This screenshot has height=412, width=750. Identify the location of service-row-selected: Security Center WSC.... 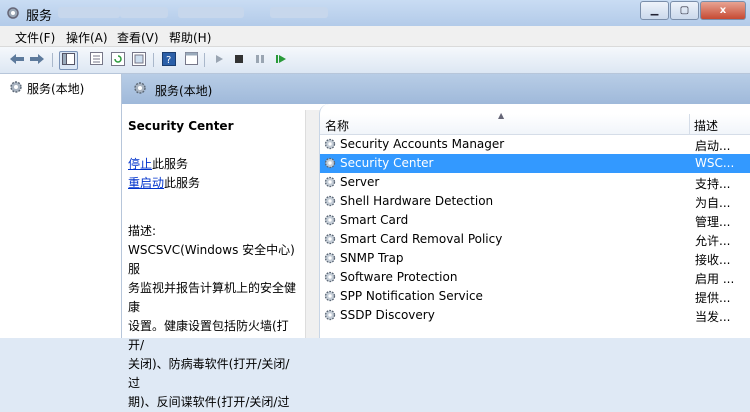
(535, 163).